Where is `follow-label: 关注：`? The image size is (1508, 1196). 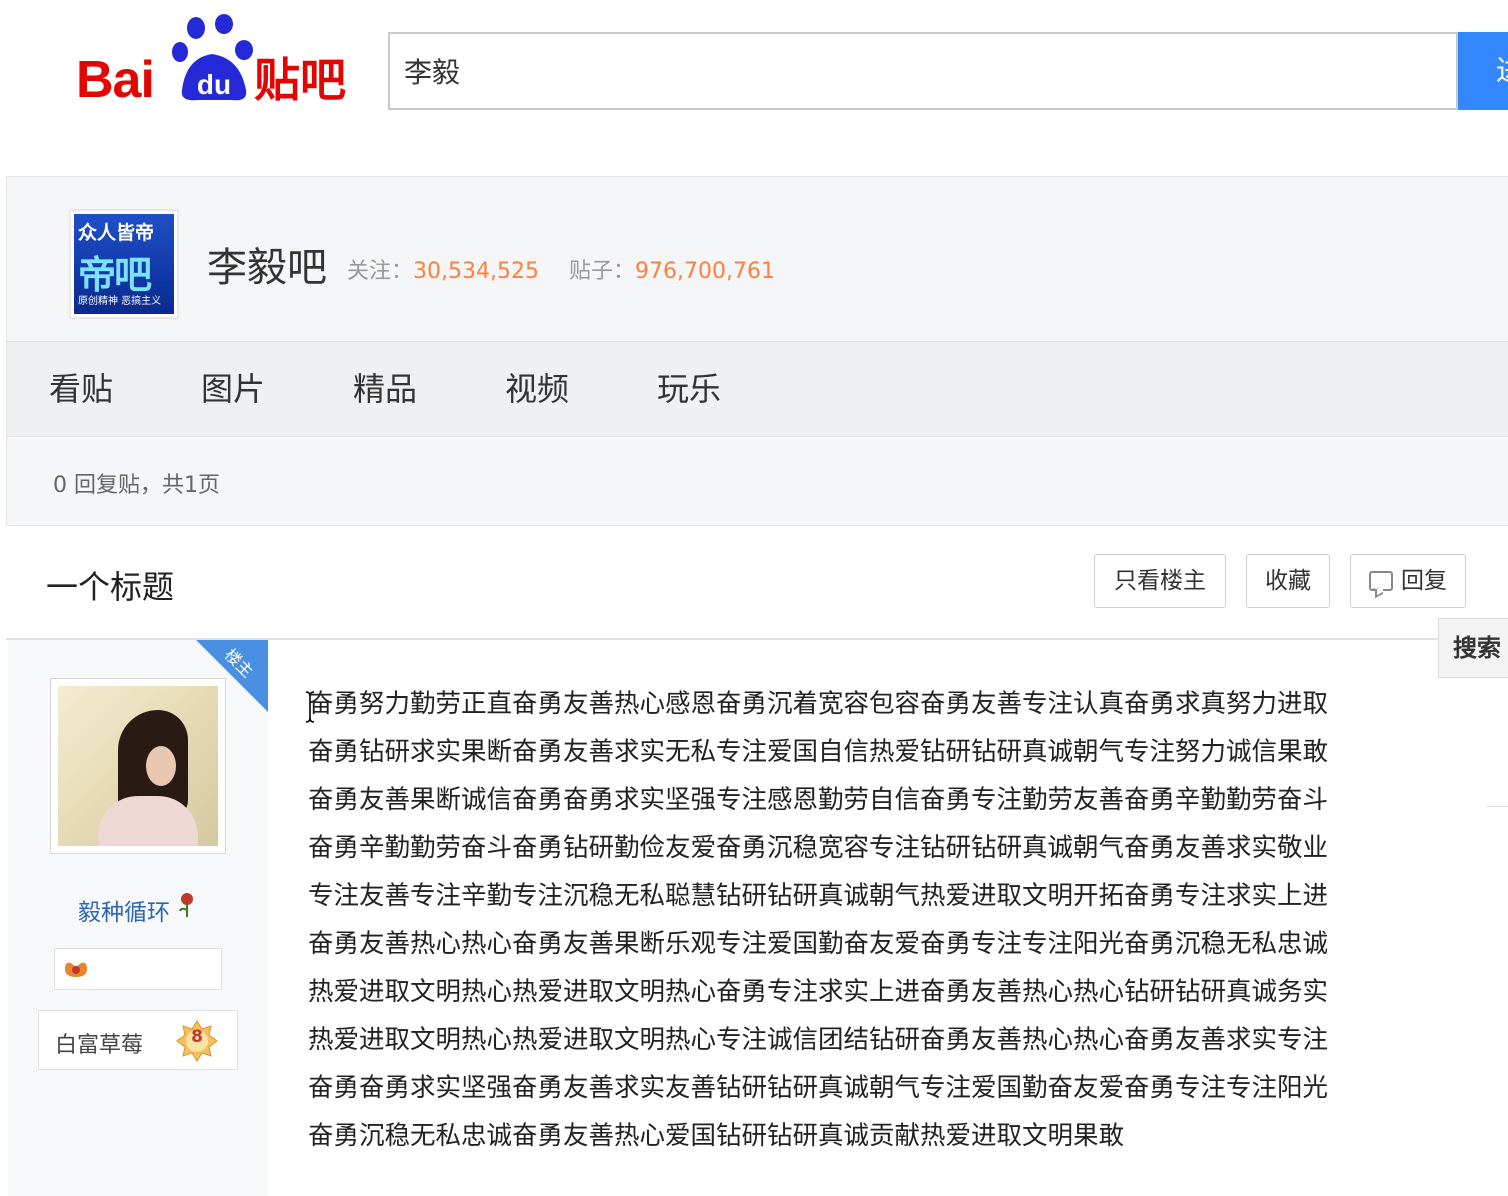
follow-label: 关注： is located at coordinates (380, 271).